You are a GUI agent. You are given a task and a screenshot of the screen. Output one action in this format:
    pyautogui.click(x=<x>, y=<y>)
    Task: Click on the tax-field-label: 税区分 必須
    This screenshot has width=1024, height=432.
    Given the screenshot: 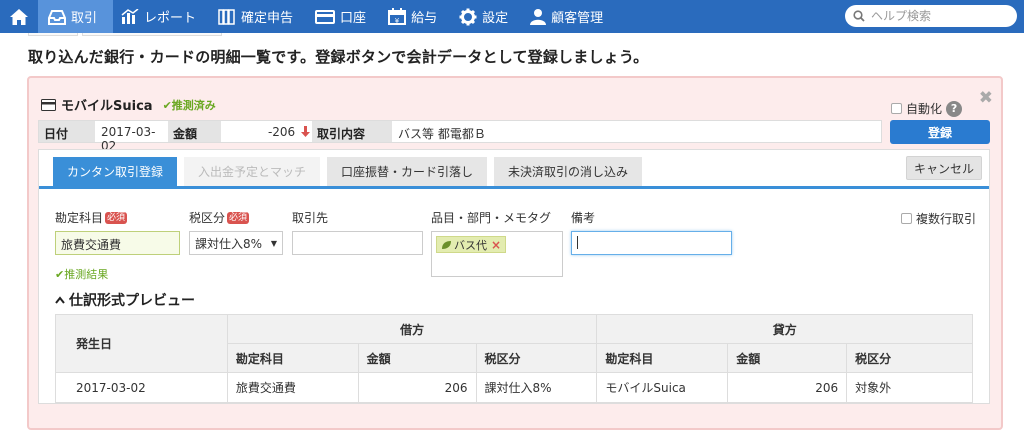 What is the action you would take?
    pyautogui.click(x=219, y=217)
    